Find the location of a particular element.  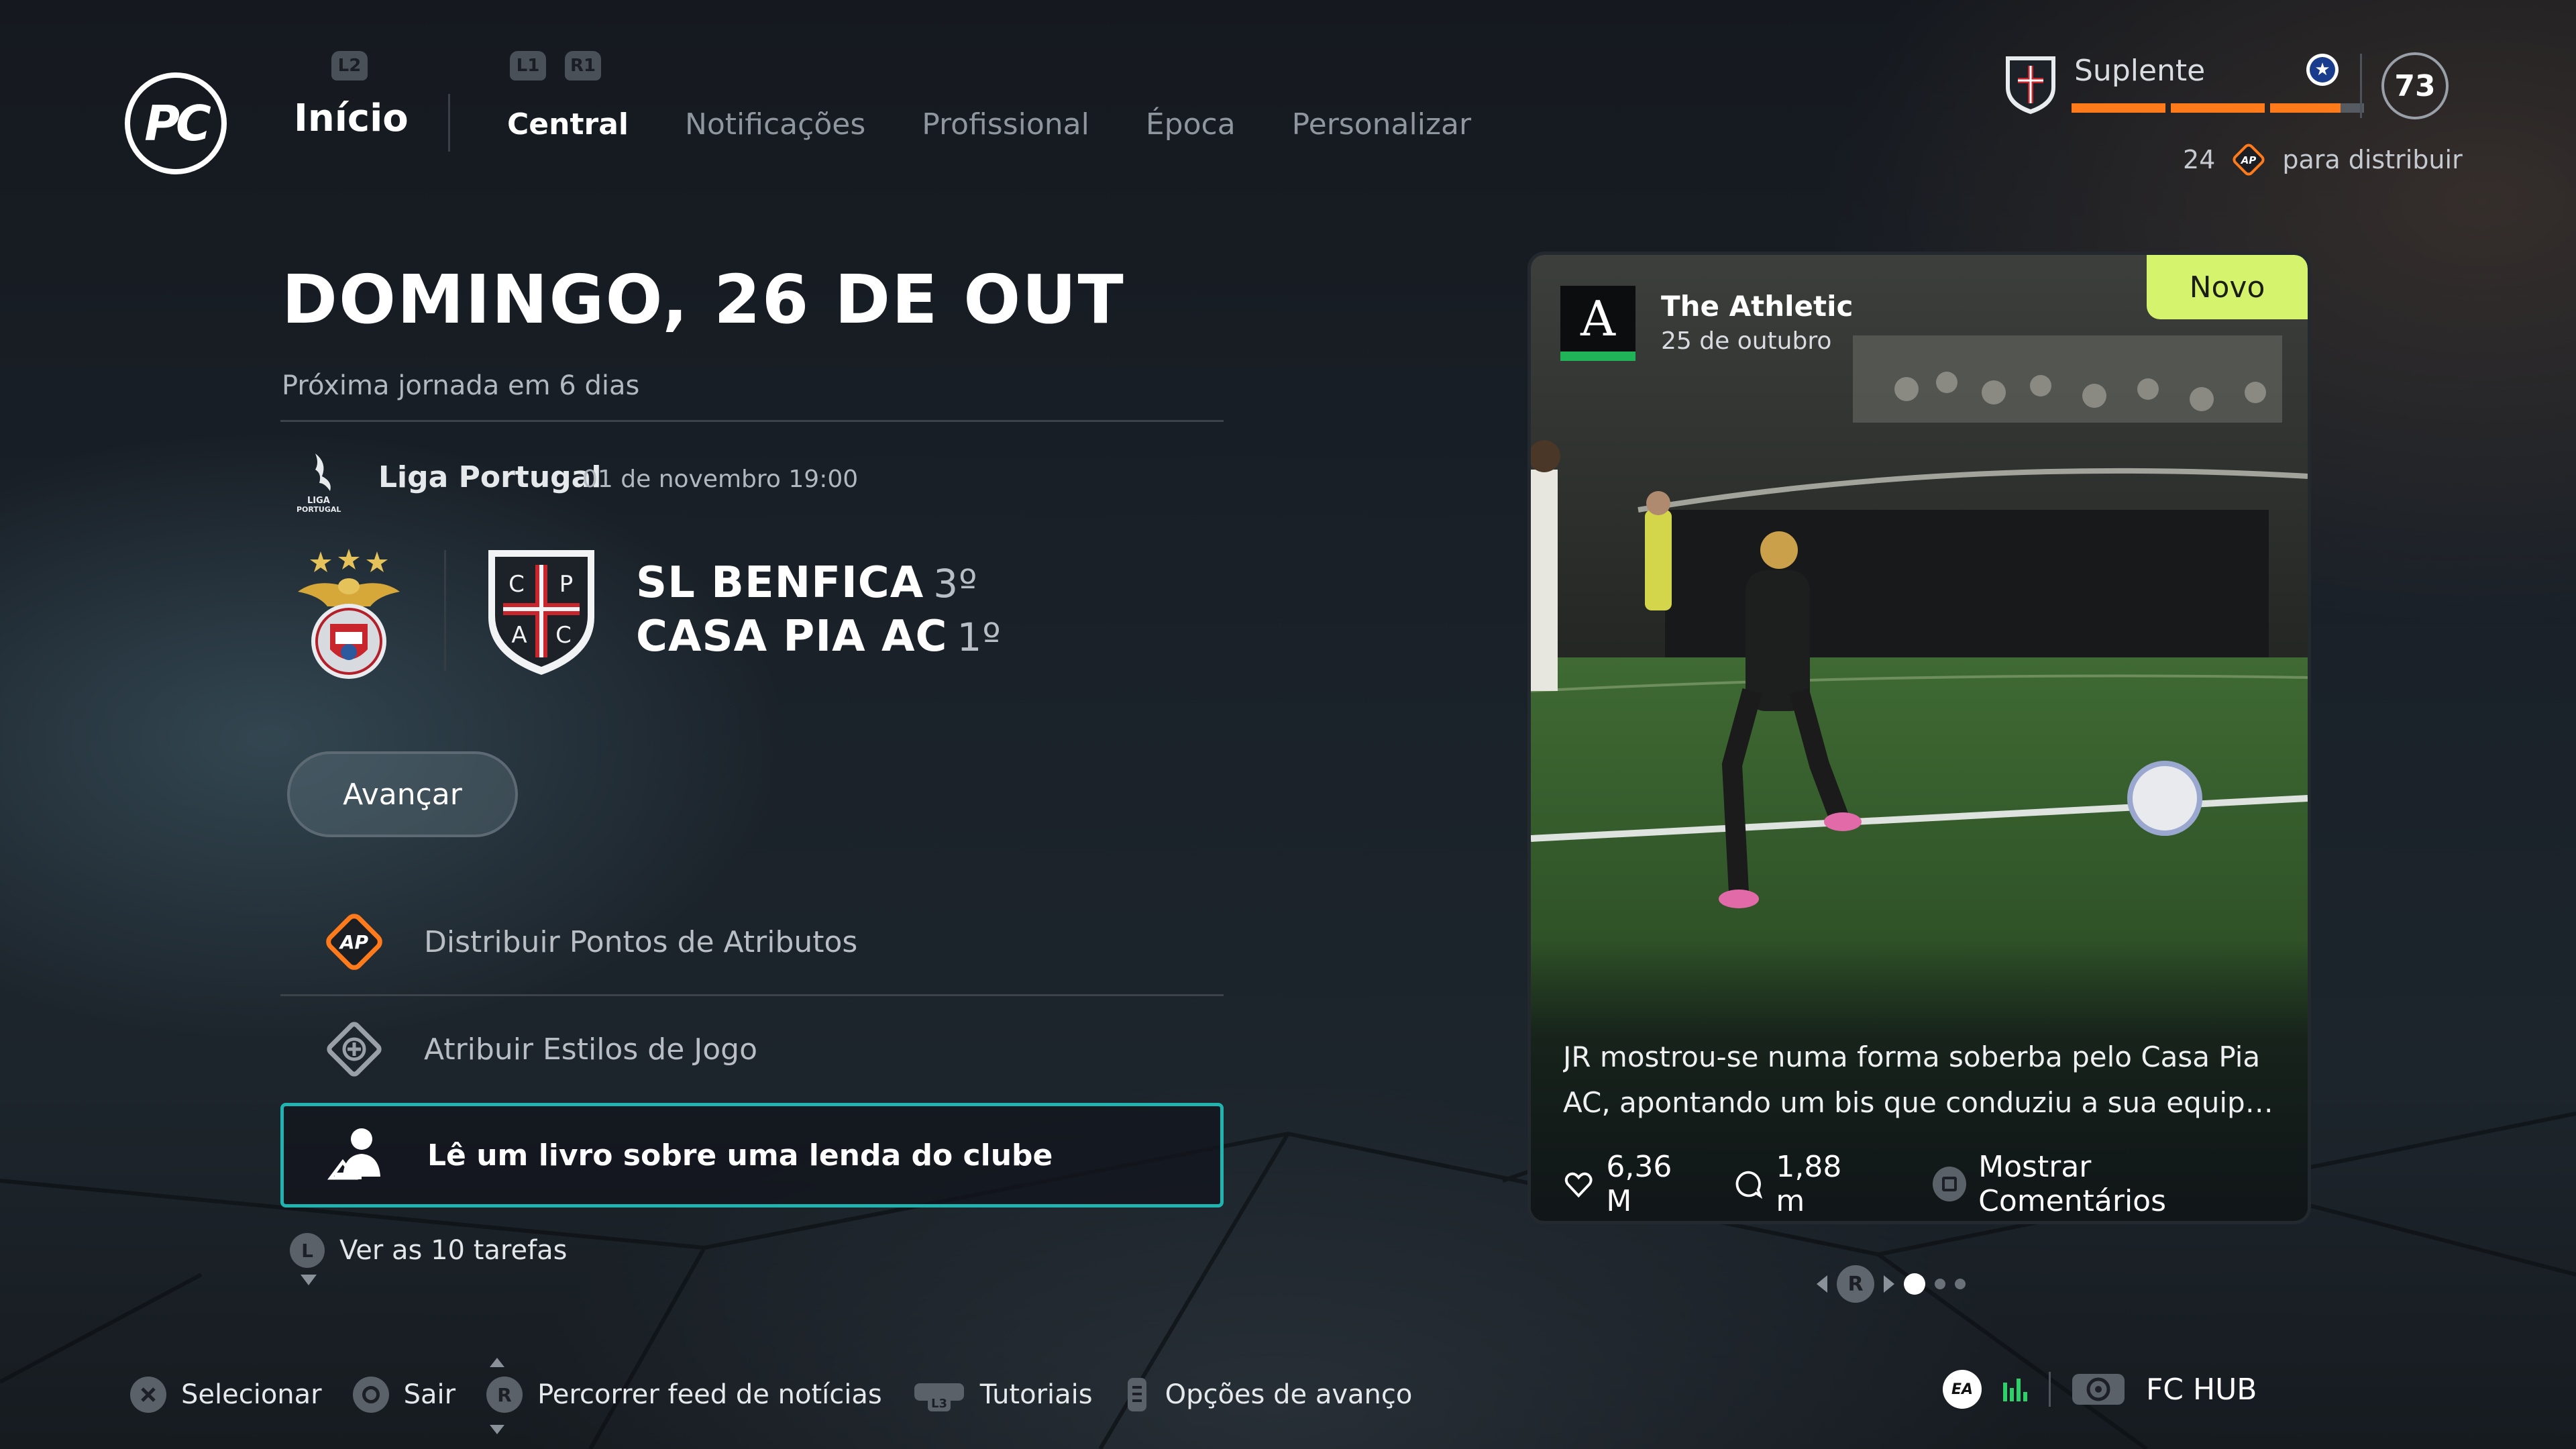

liga-portugal-logo: LIGA PORTUGAL is located at coordinates (319, 483).